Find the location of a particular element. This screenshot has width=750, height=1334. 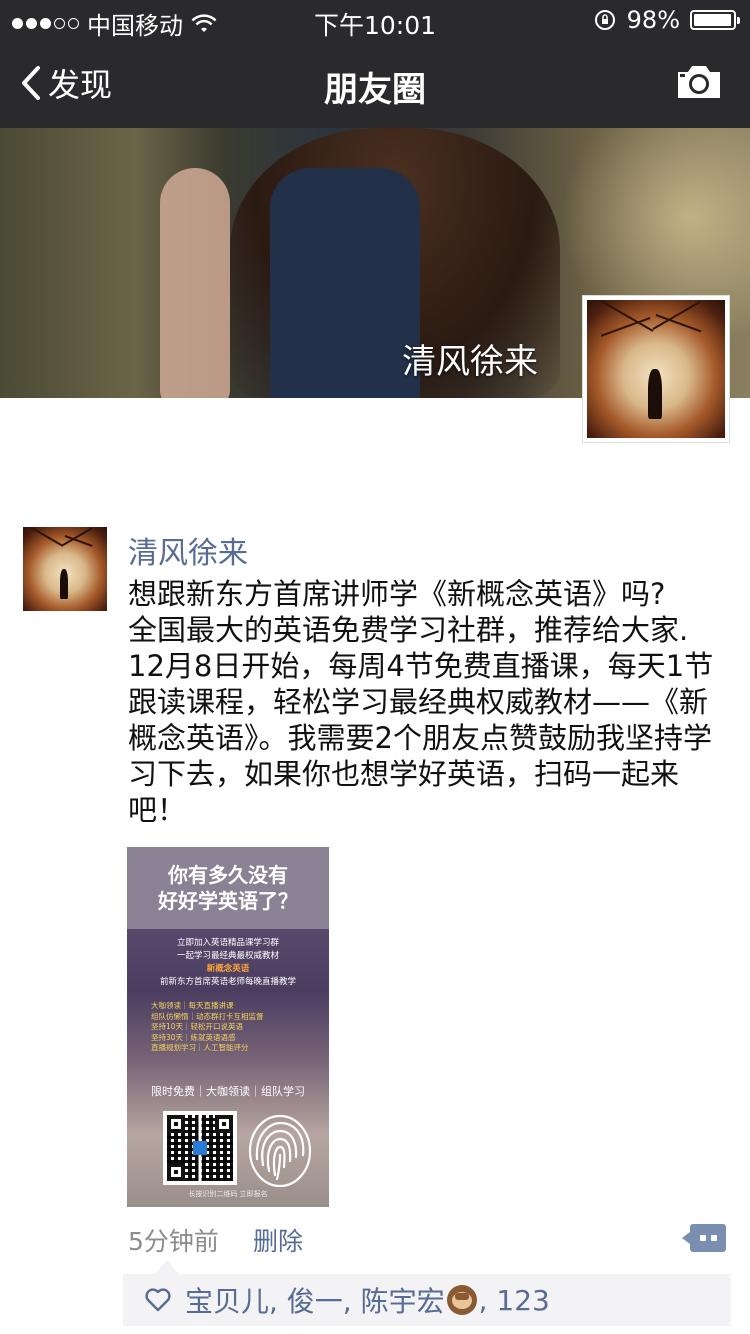

likes-bar: 宝贝儿, 俊一, 陈宇宏 , 123 is located at coordinates (427, 1293).